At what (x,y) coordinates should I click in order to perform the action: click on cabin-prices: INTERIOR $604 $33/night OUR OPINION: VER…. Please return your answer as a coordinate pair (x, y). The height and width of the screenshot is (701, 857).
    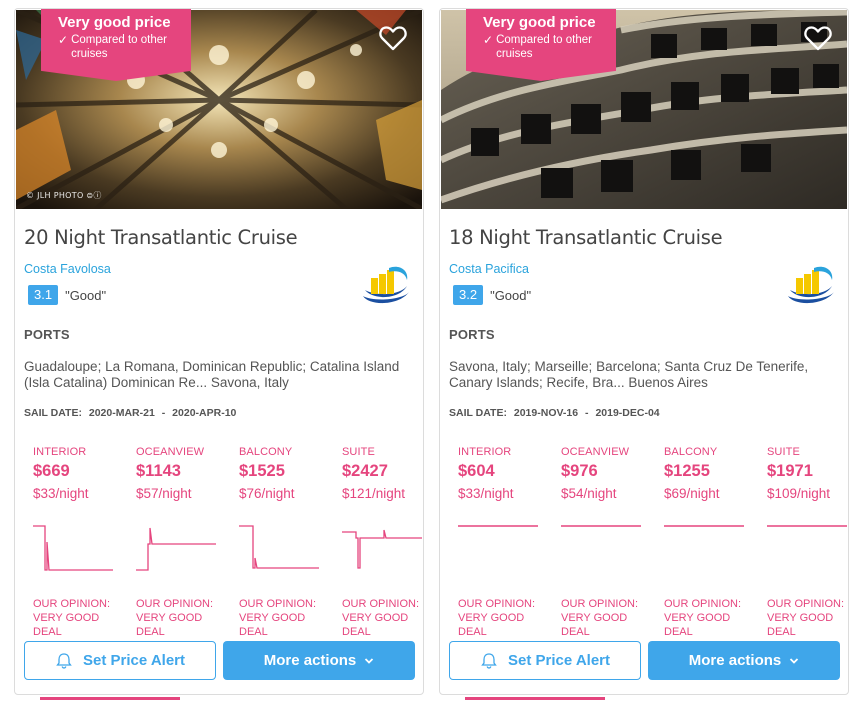
    Looking at the image, I should click on (653, 542).